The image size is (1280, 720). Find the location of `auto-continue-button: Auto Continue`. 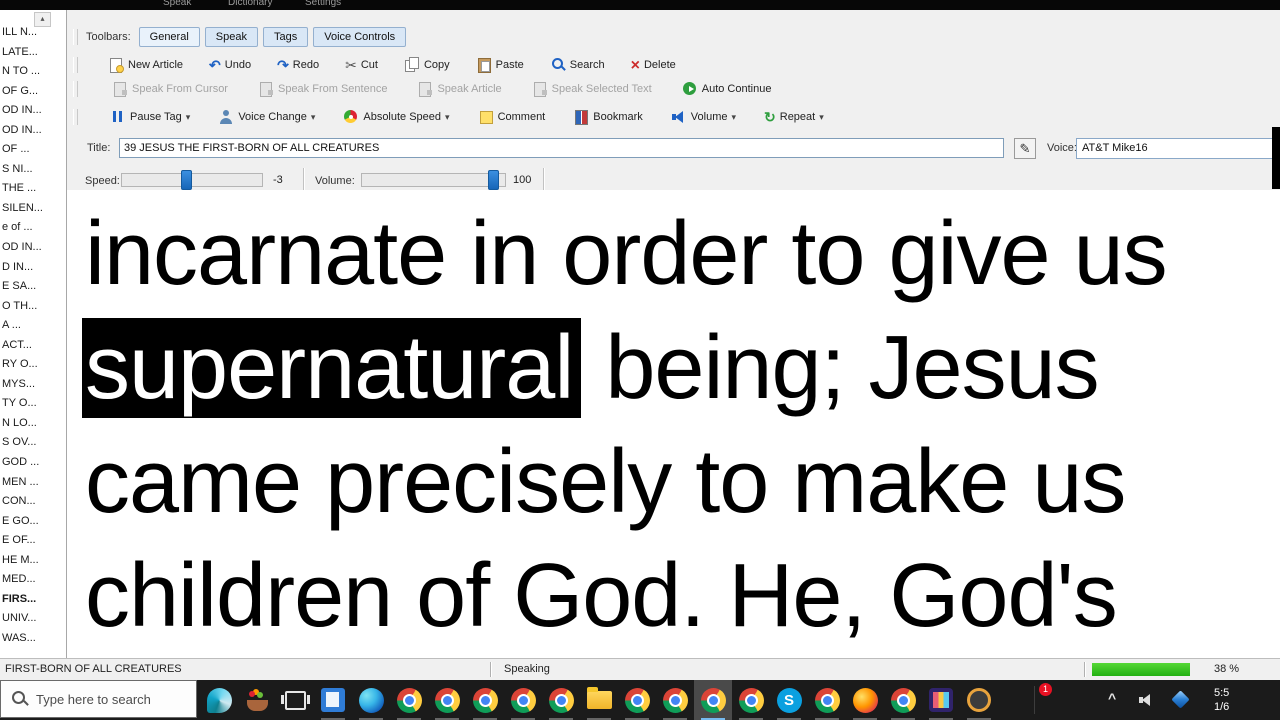

auto-continue-button: Auto Continue is located at coordinates (727, 89).